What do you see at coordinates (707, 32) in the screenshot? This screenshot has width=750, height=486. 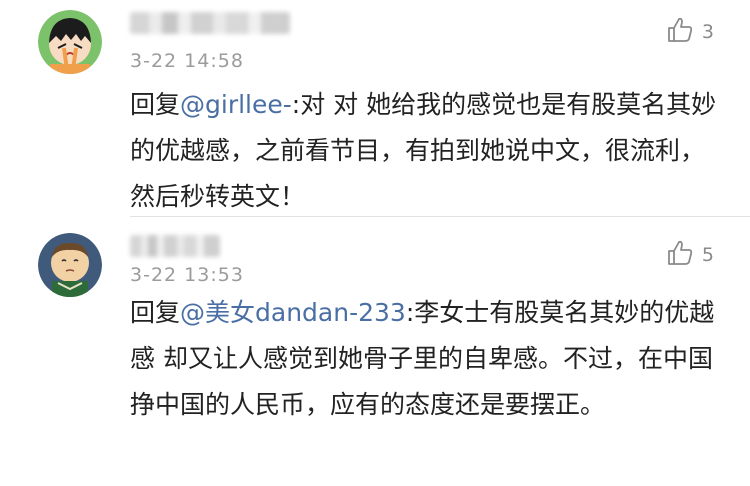 I see `like-count: 3` at bounding box center [707, 32].